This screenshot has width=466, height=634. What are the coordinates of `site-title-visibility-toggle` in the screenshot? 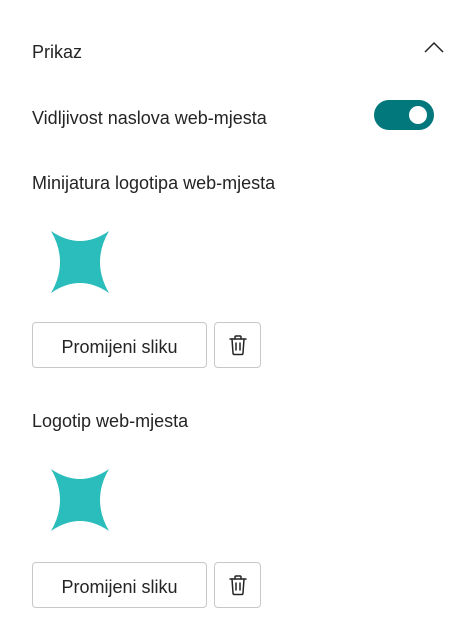 It's located at (404, 115).